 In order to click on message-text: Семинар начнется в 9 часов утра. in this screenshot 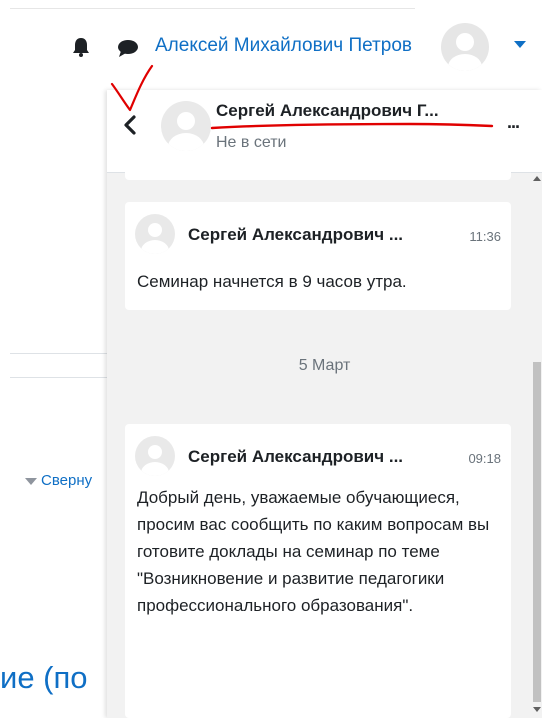, I will do `click(272, 281)`.